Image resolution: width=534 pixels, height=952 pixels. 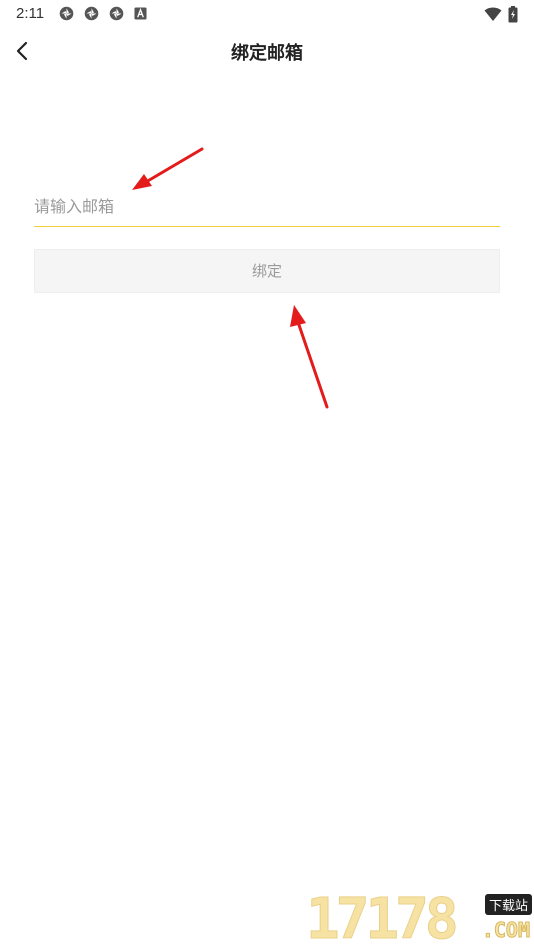 What do you see at coordinates (267, 53) in the screenshot?
I see `page-title: 绑定邮箱` at bounding box center [267, 53].